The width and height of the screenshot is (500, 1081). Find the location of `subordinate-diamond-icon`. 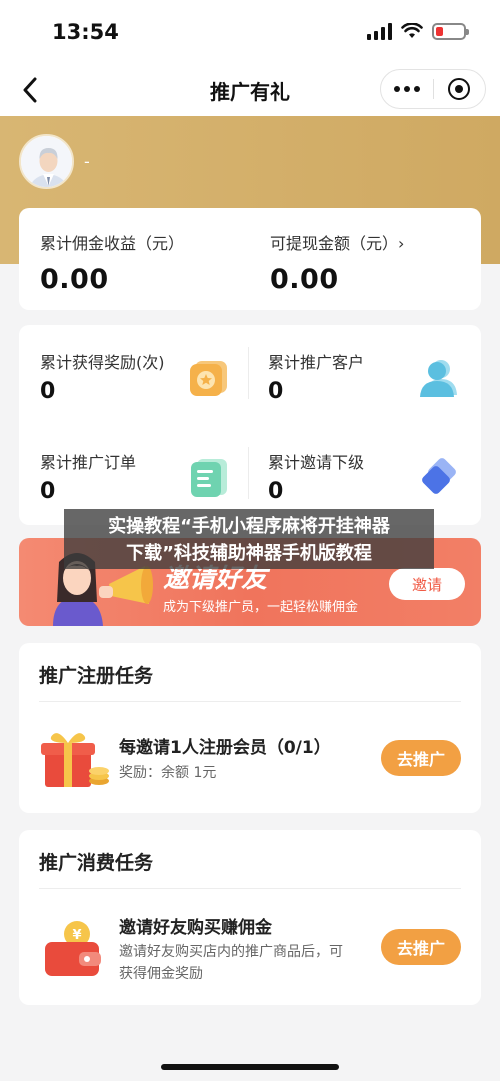

subordinate-diamond-icon is located at coordinates (439, 476).